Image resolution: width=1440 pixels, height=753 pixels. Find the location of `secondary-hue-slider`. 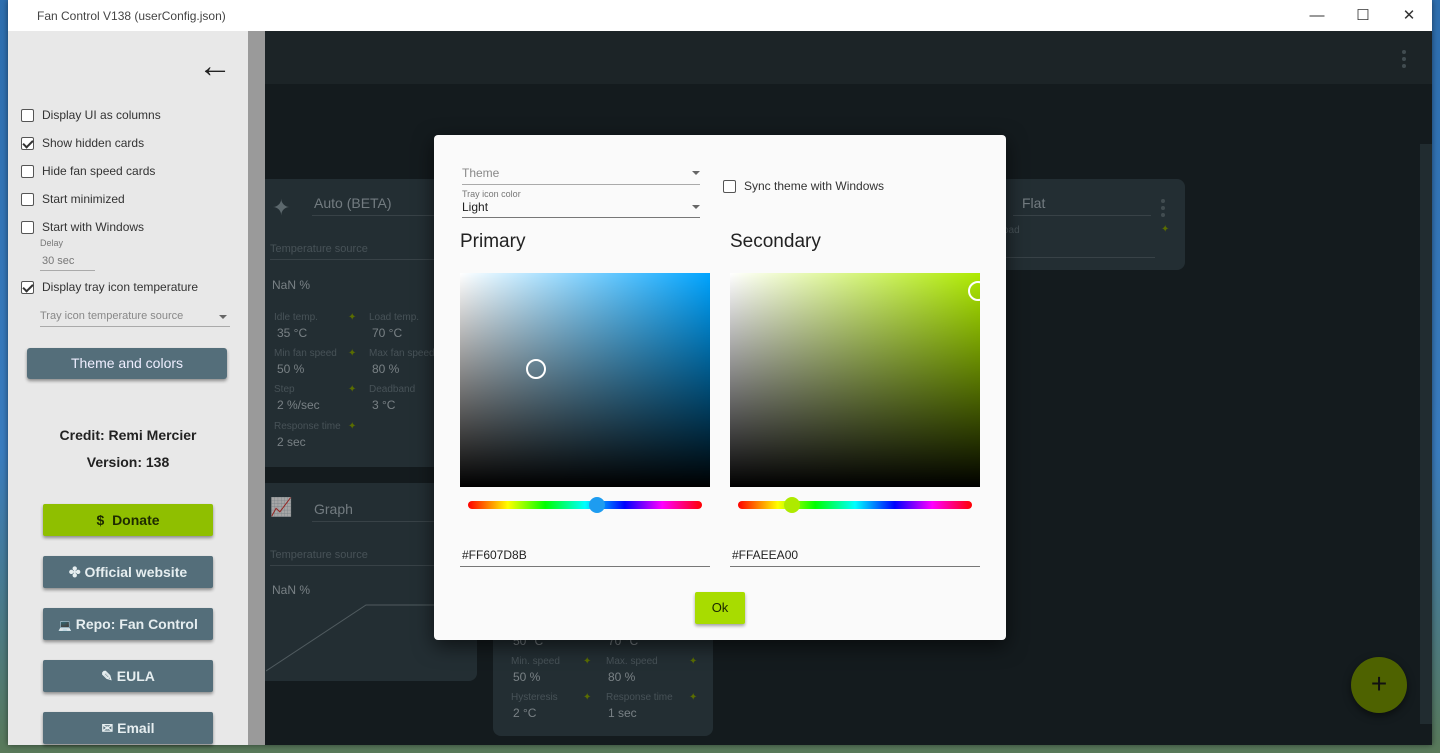

secondary-hue-slider is located at coordinates (855, 505).